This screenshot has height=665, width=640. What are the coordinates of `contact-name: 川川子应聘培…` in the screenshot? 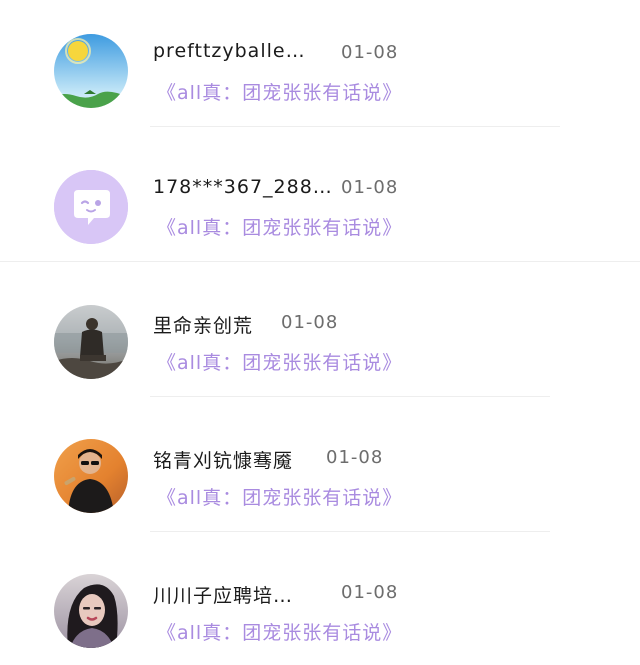 It's located at (223, 596).